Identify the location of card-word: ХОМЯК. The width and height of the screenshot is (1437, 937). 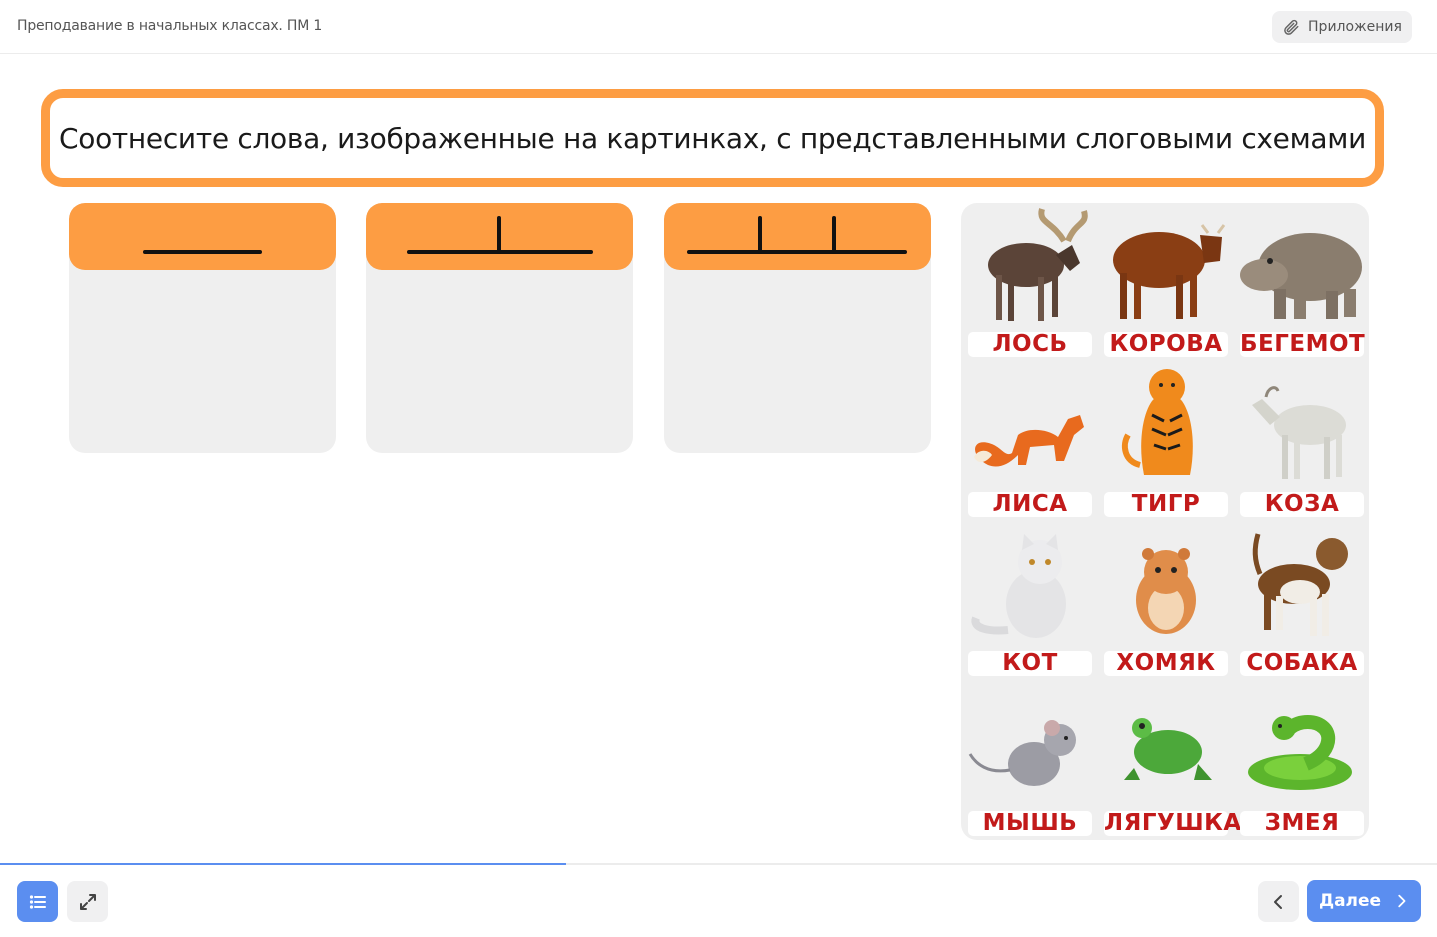
(1166, 663).